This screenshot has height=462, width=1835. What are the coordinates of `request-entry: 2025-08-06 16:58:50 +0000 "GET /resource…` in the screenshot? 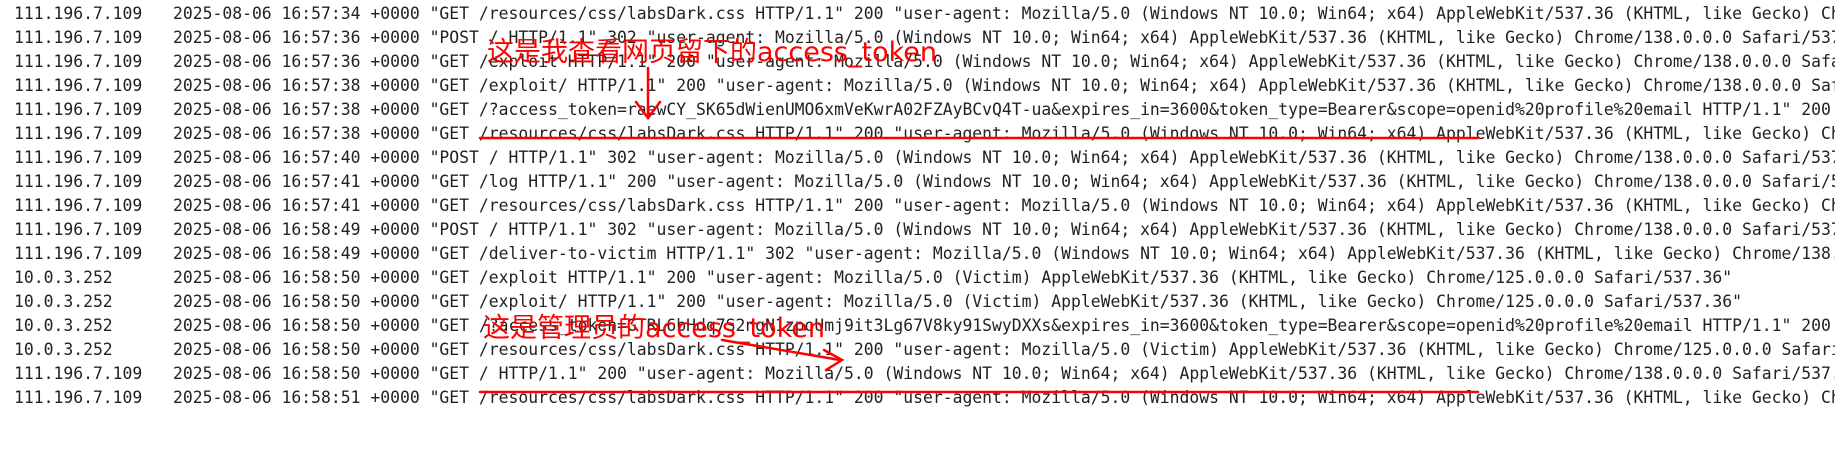 It's located at (1004, 349).